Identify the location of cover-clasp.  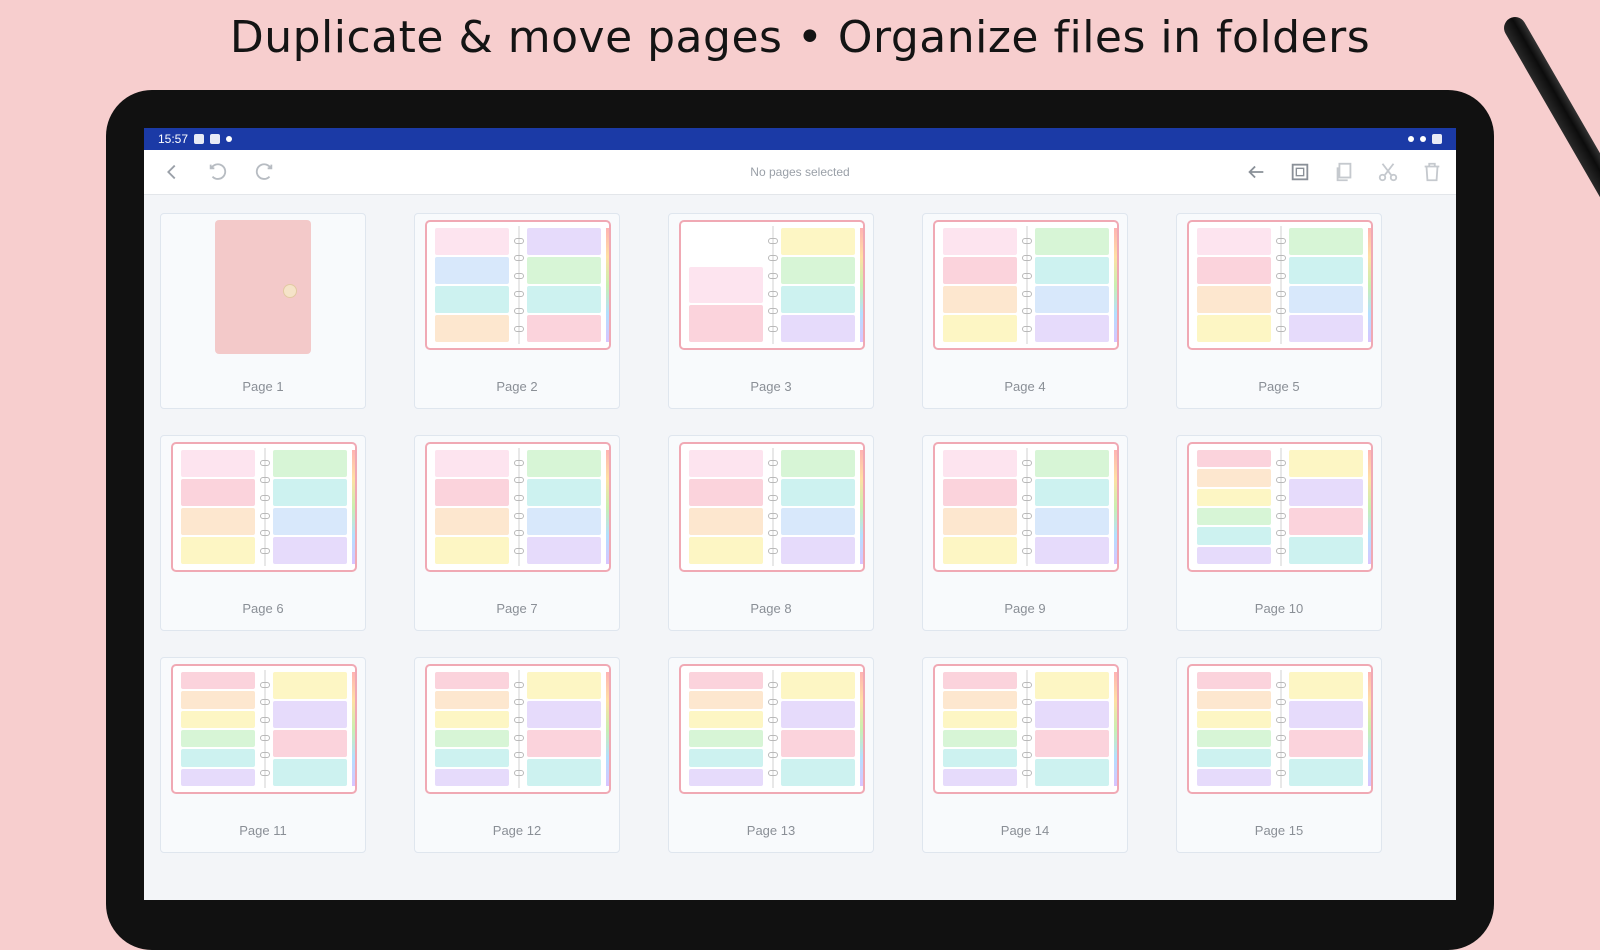
(290, 291).